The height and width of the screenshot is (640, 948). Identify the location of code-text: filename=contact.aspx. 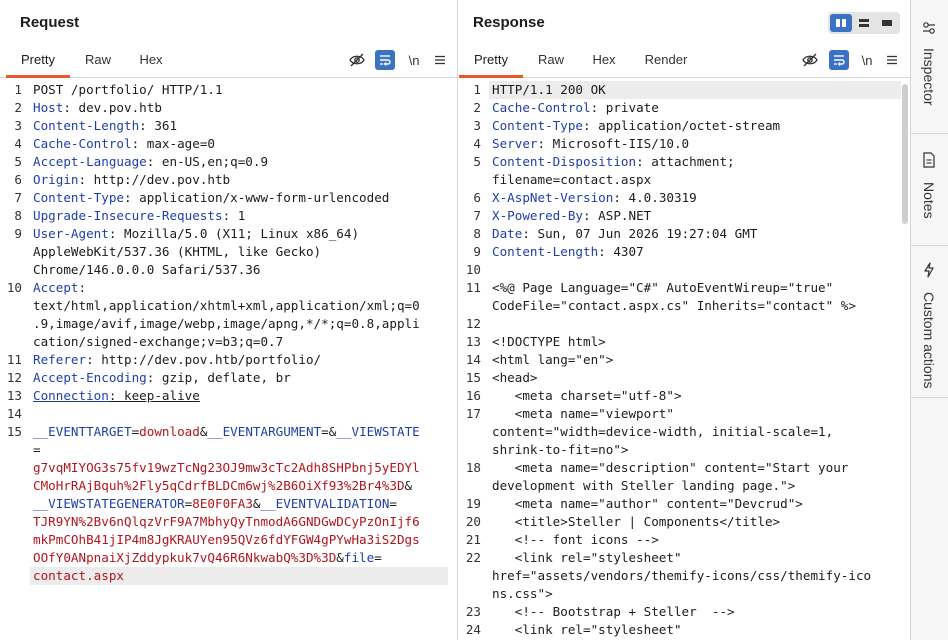
(572, 179).